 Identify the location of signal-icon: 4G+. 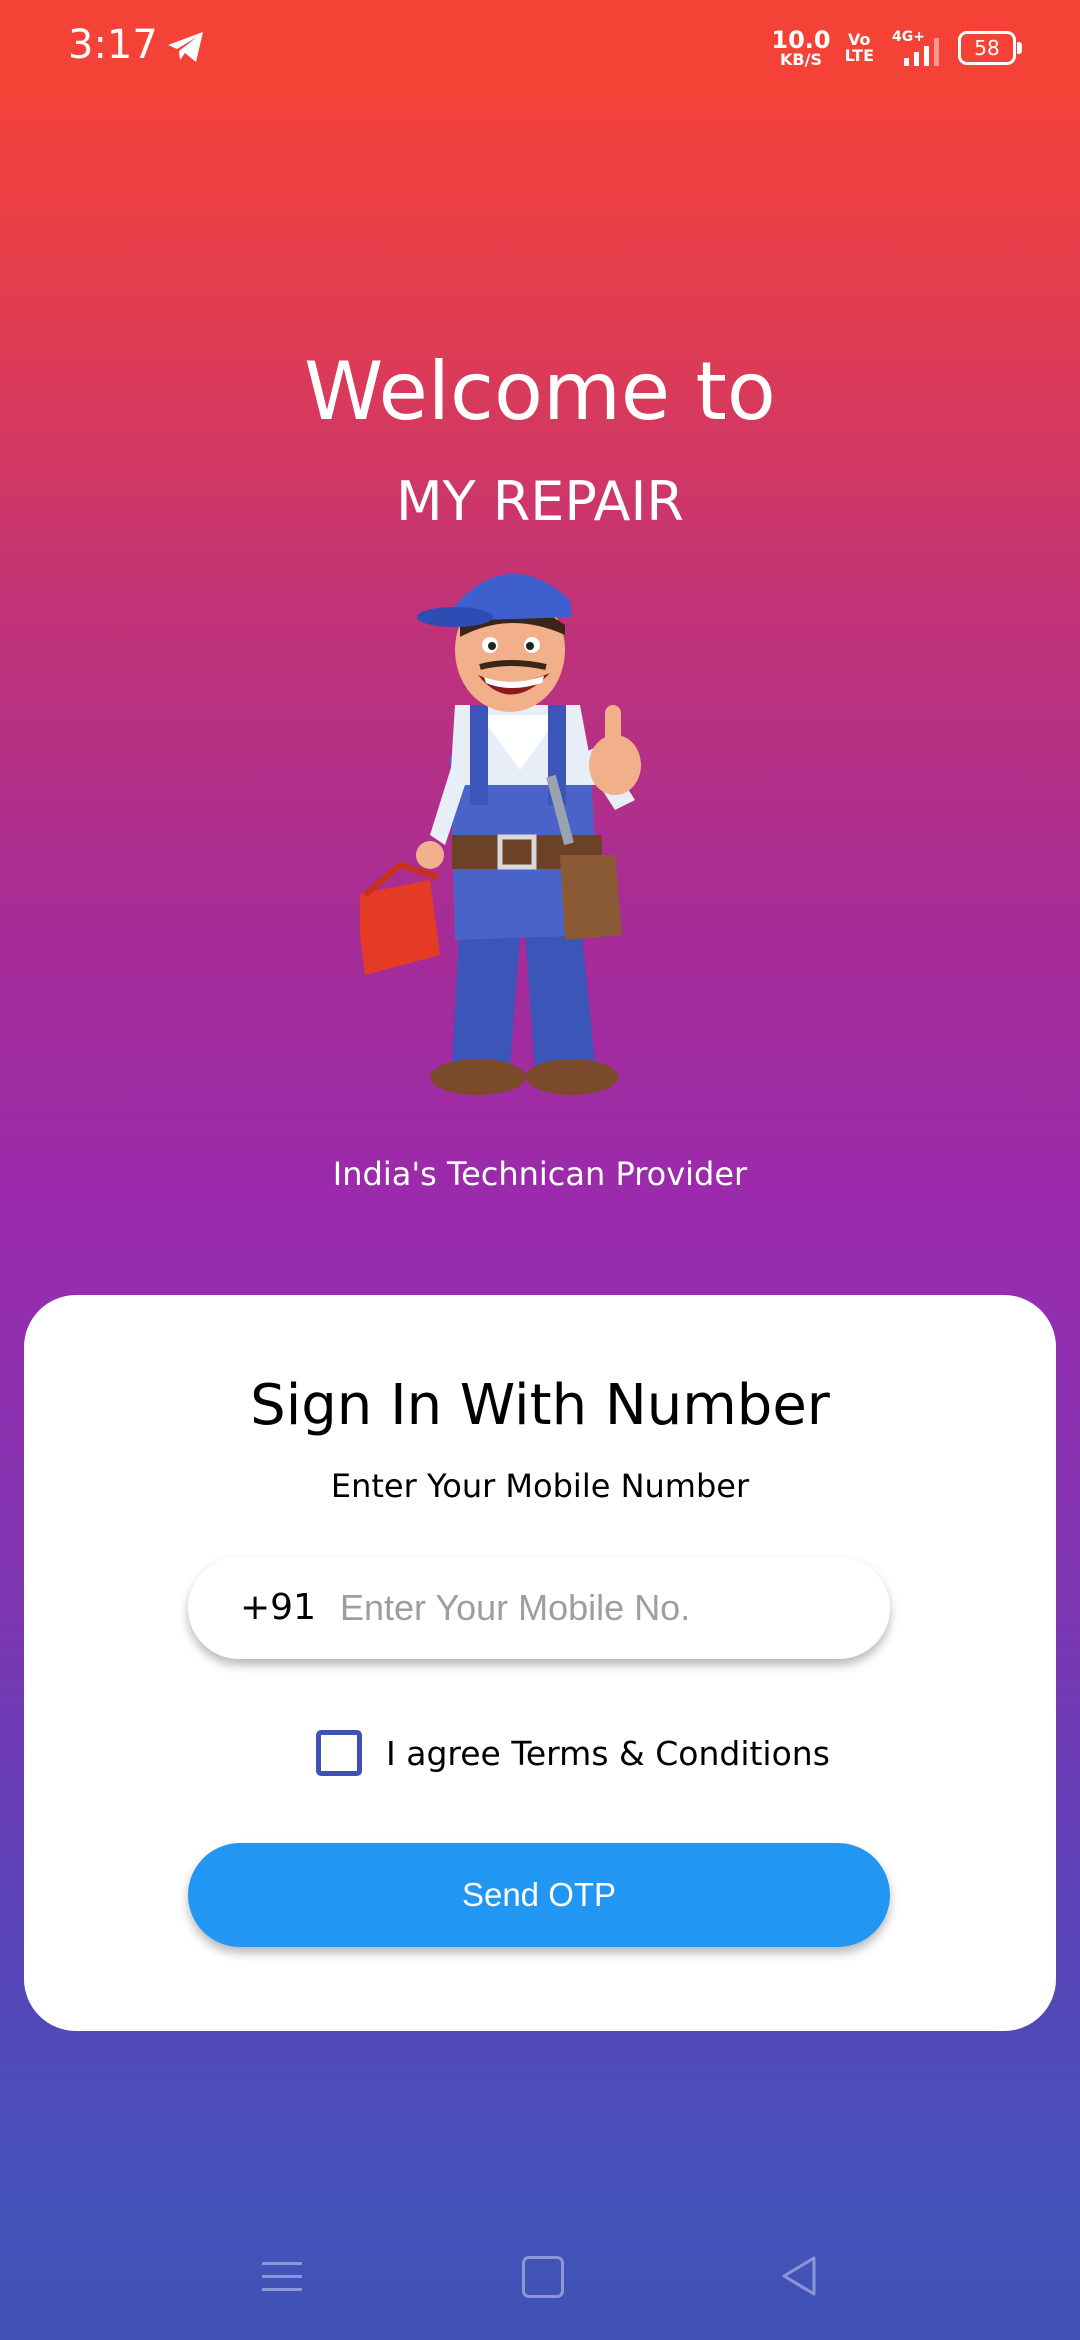
(915, 47).